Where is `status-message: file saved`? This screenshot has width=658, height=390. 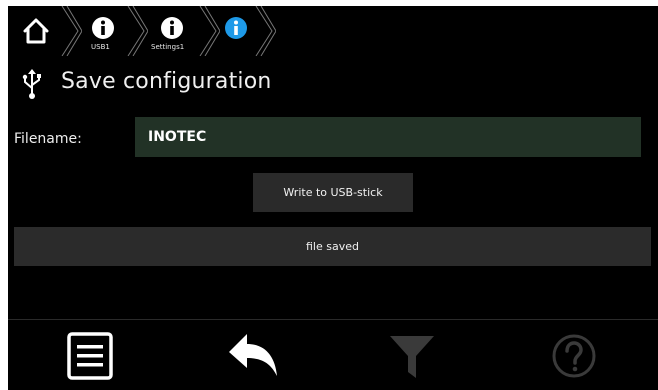
status-message: file saved is located at coordinates (332, 246).